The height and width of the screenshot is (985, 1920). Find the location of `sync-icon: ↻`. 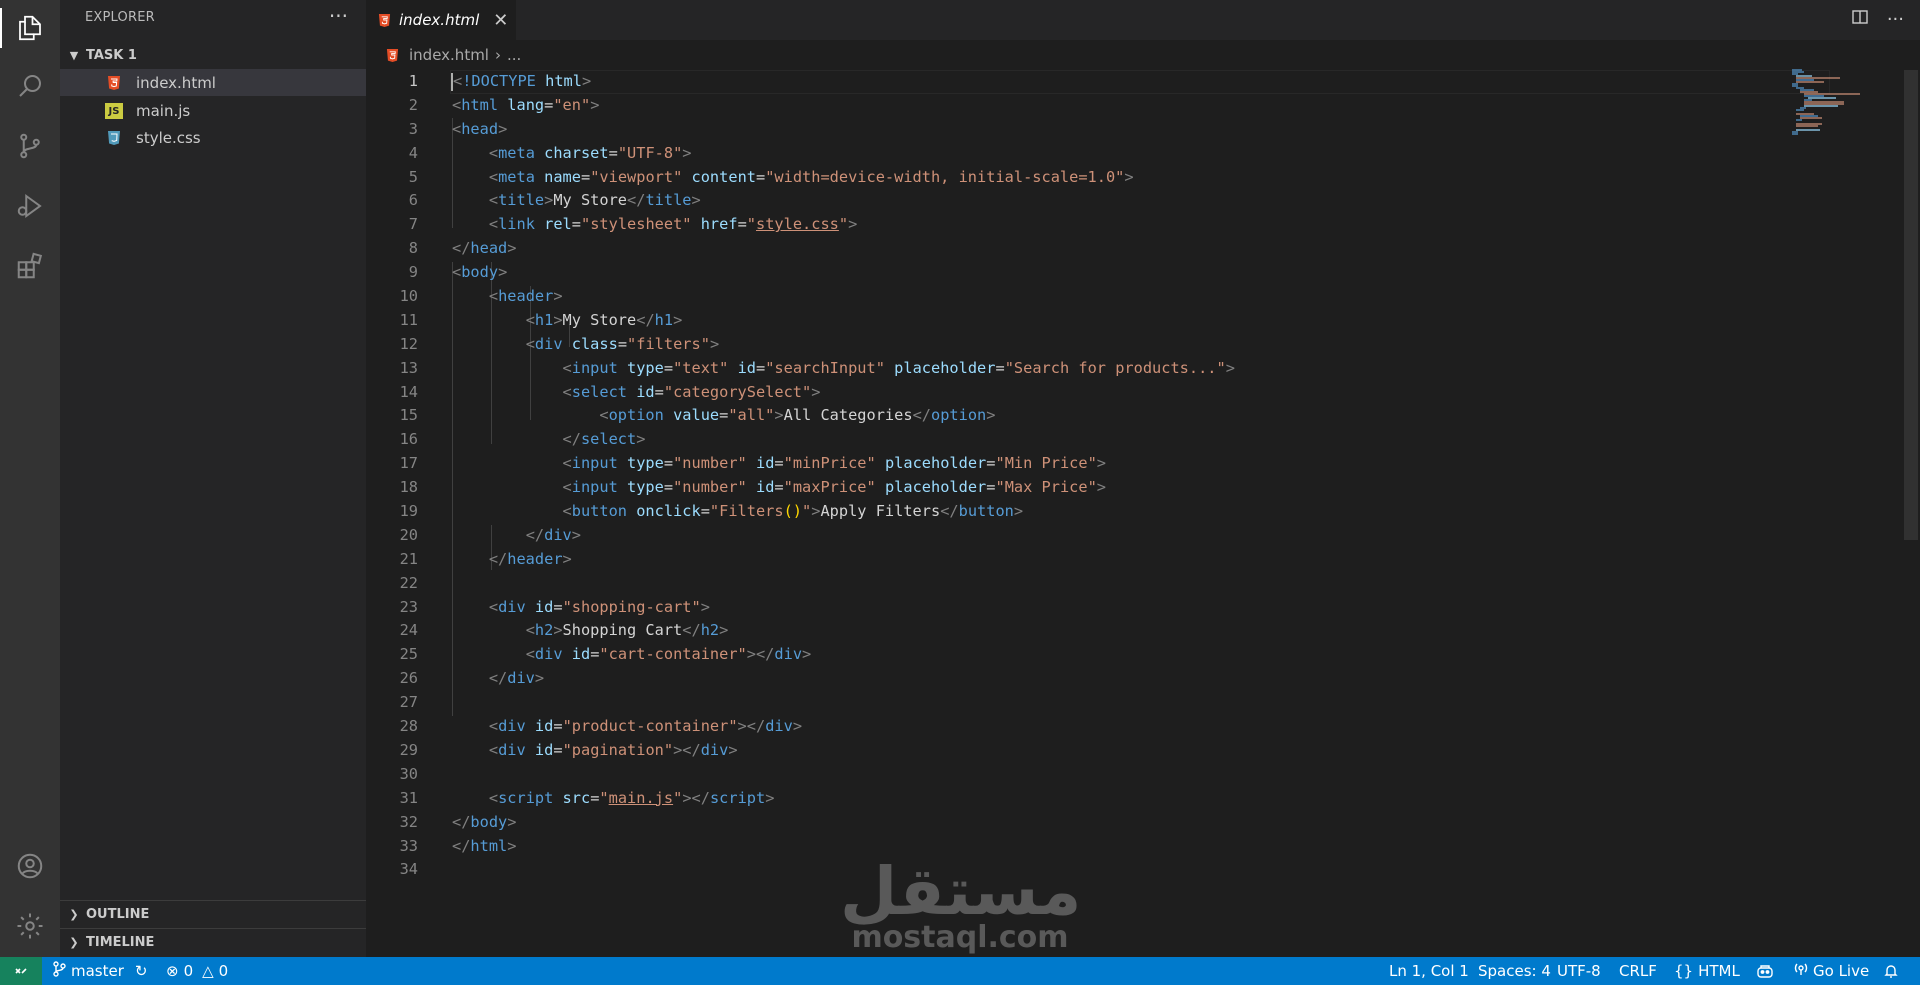

sync-icon: ↻ is located at coordinates (141, 971).